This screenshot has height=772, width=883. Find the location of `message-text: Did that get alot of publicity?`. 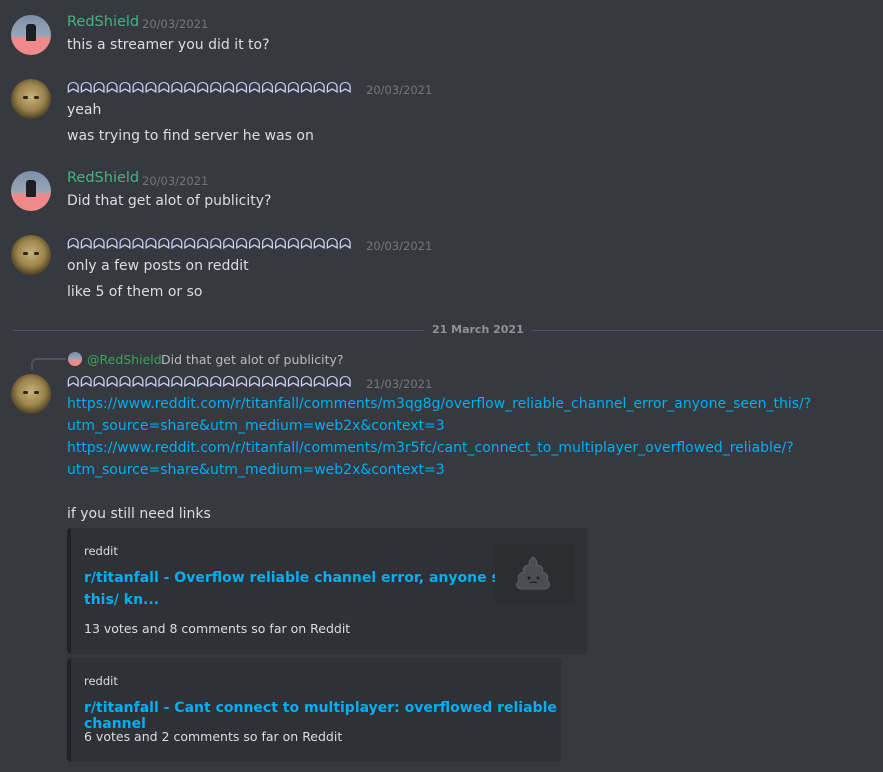

message-text: Did that get alot of publicity? is located at coordinates (169, 201).